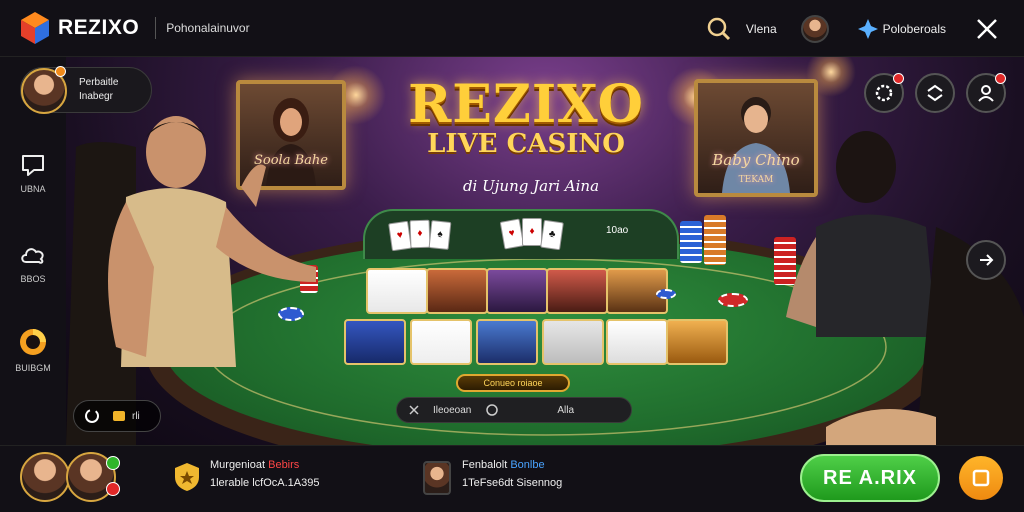  Describe the element at coordinates (914, 28) in the screenshot. I see `profile-label: Poloberoals` at that location.